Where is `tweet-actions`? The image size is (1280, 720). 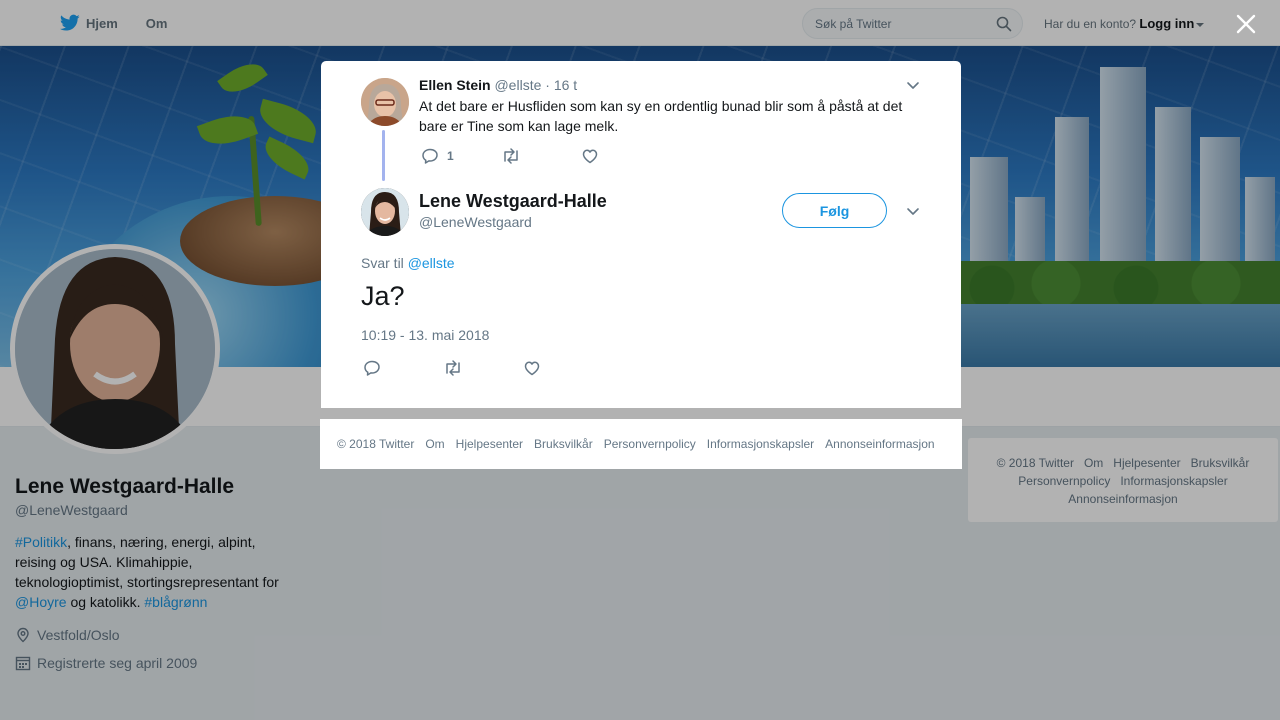
tweet-actions is located at coordinates (483, 368).